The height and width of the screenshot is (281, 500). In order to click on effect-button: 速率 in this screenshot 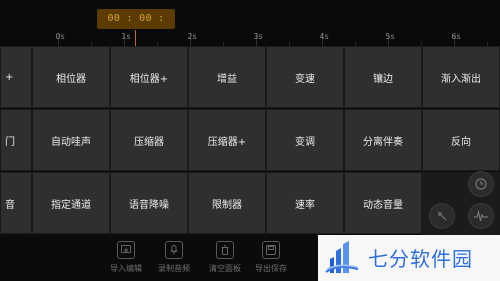, I will do `click(305, 203)`.